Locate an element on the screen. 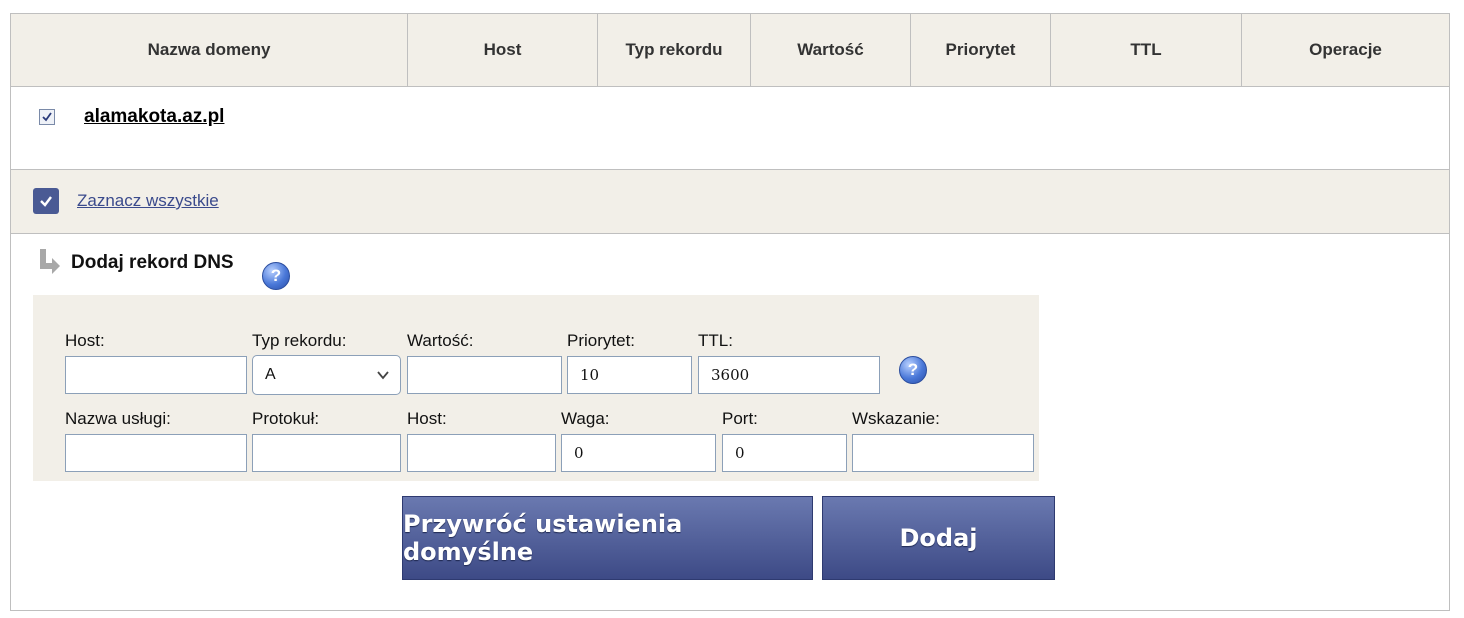 The height and width of the screenshot is (618, 1464). header-priority: Priorytet is located at coordinates (981, 50).